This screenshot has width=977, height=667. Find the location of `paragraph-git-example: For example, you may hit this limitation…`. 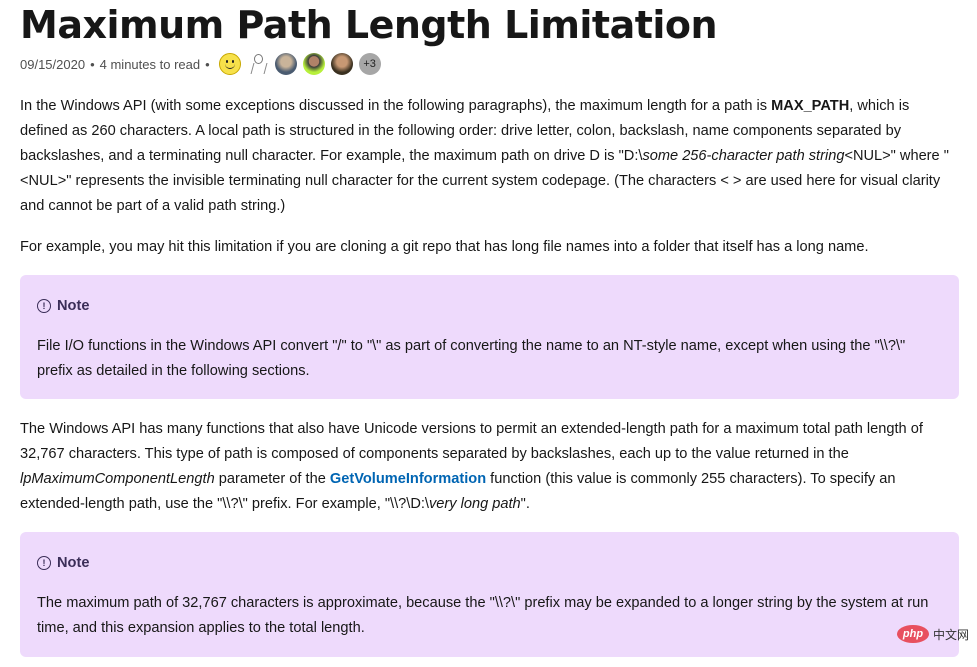

paragraph-git-example: For example, you may hit this limitation… is located at coordinates (444, 247).